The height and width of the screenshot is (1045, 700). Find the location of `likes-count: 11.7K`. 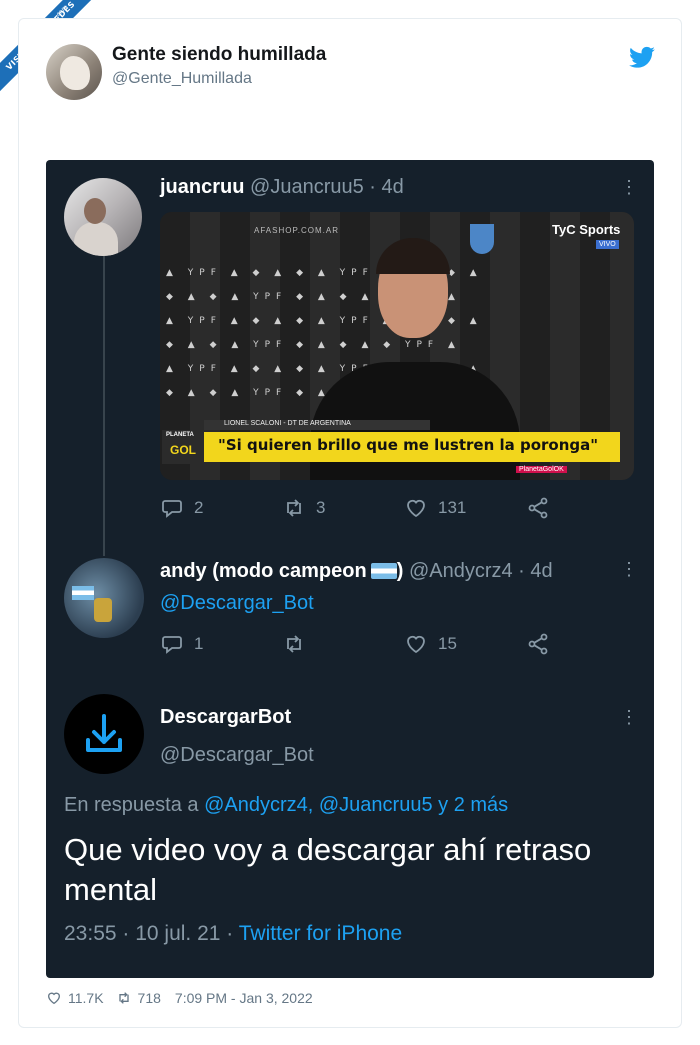

likes-count: 11.7K is located at coordinates (86, 998).